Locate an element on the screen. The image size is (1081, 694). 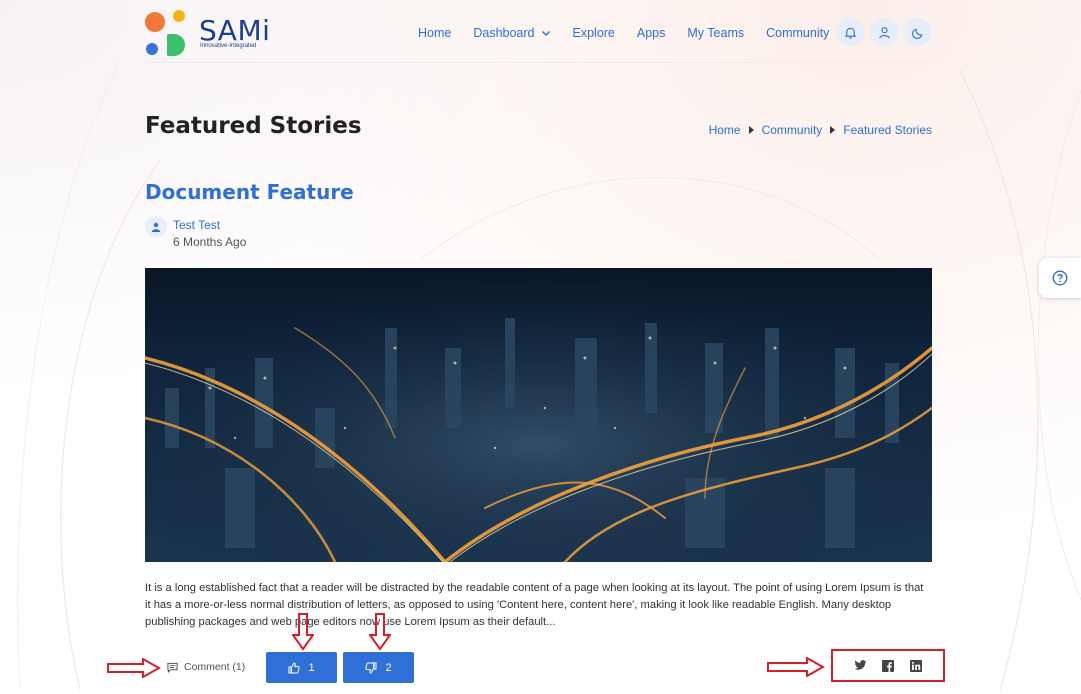
breadcrumb: Home Community Featured Stories is located at coordinates (820, 130).